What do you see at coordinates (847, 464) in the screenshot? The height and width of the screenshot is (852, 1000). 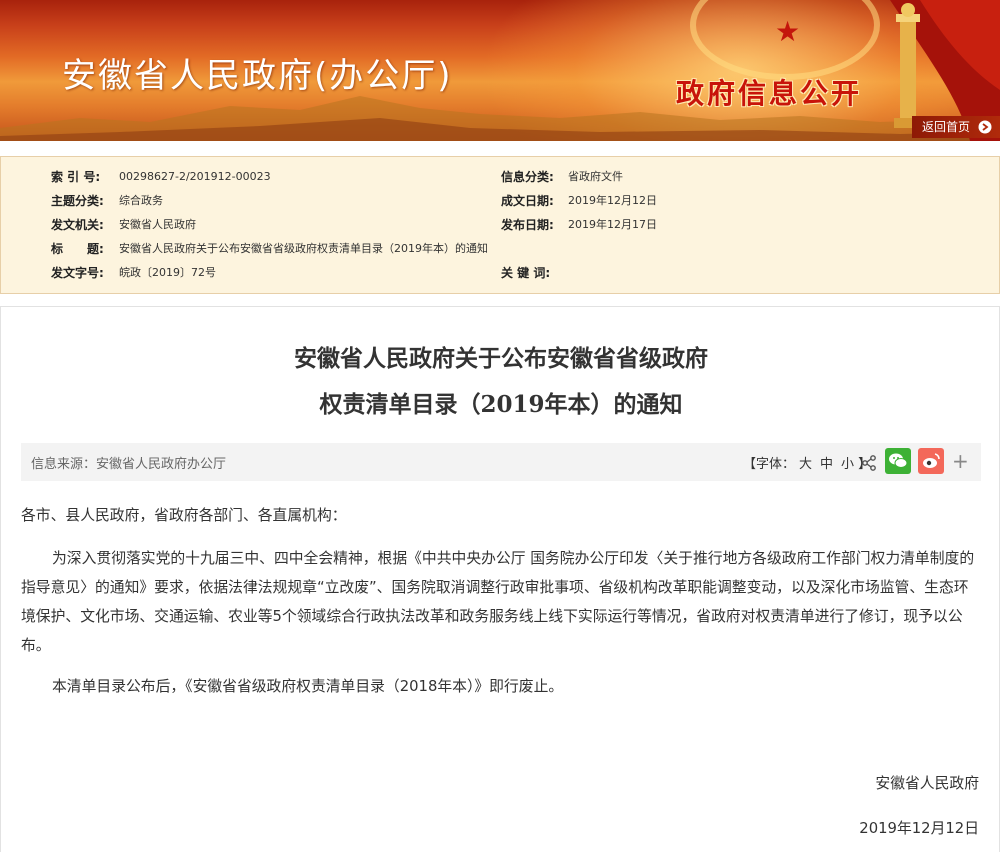 I see `font-small-button: 小` at bounding box center [847, 464].